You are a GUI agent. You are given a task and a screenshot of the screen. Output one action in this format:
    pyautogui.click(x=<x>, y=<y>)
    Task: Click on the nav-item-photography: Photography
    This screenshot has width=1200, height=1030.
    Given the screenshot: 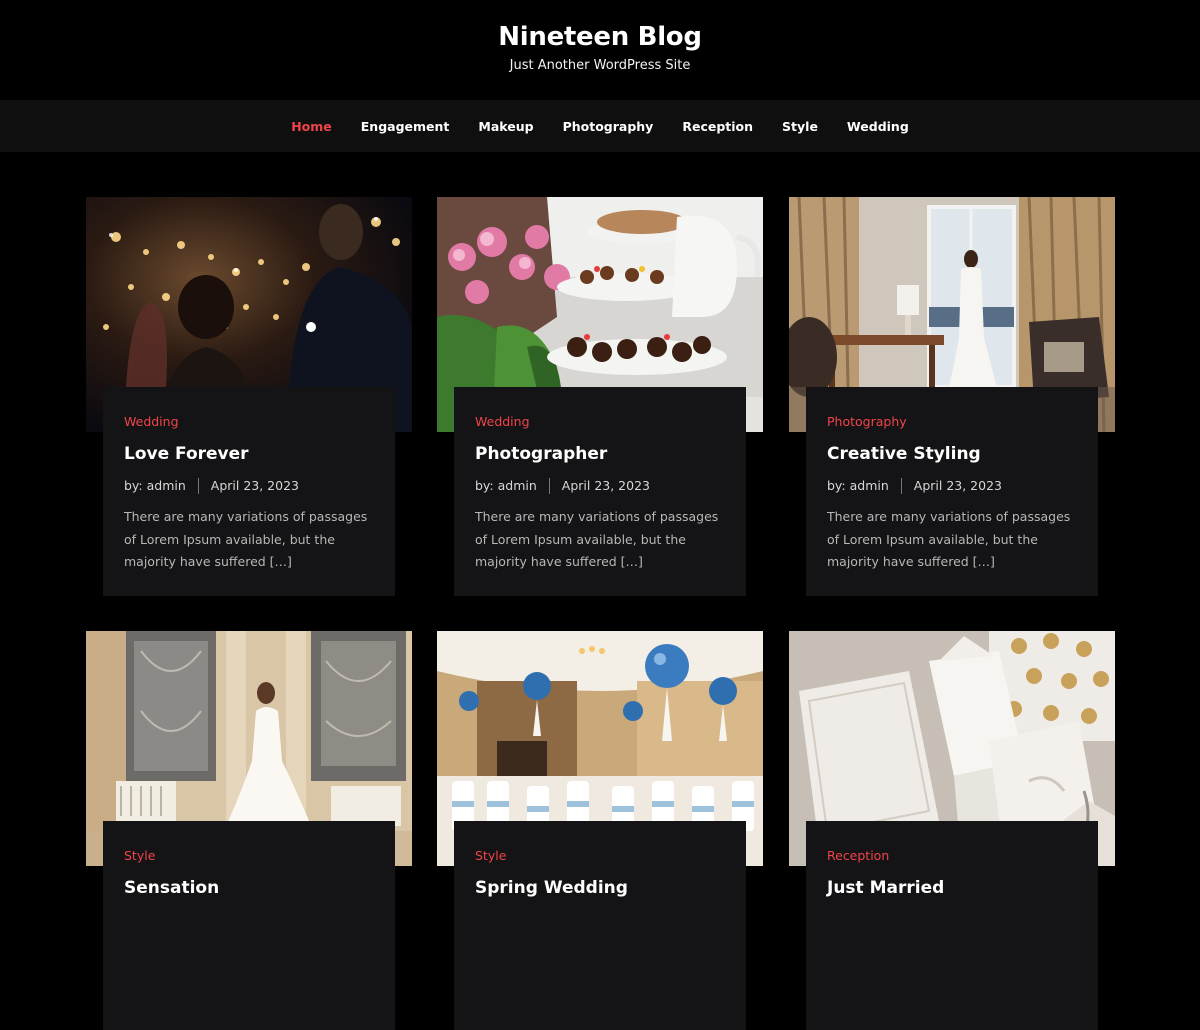 What is the action you would take?
    pyautogui.click(x=608, y=126)
    